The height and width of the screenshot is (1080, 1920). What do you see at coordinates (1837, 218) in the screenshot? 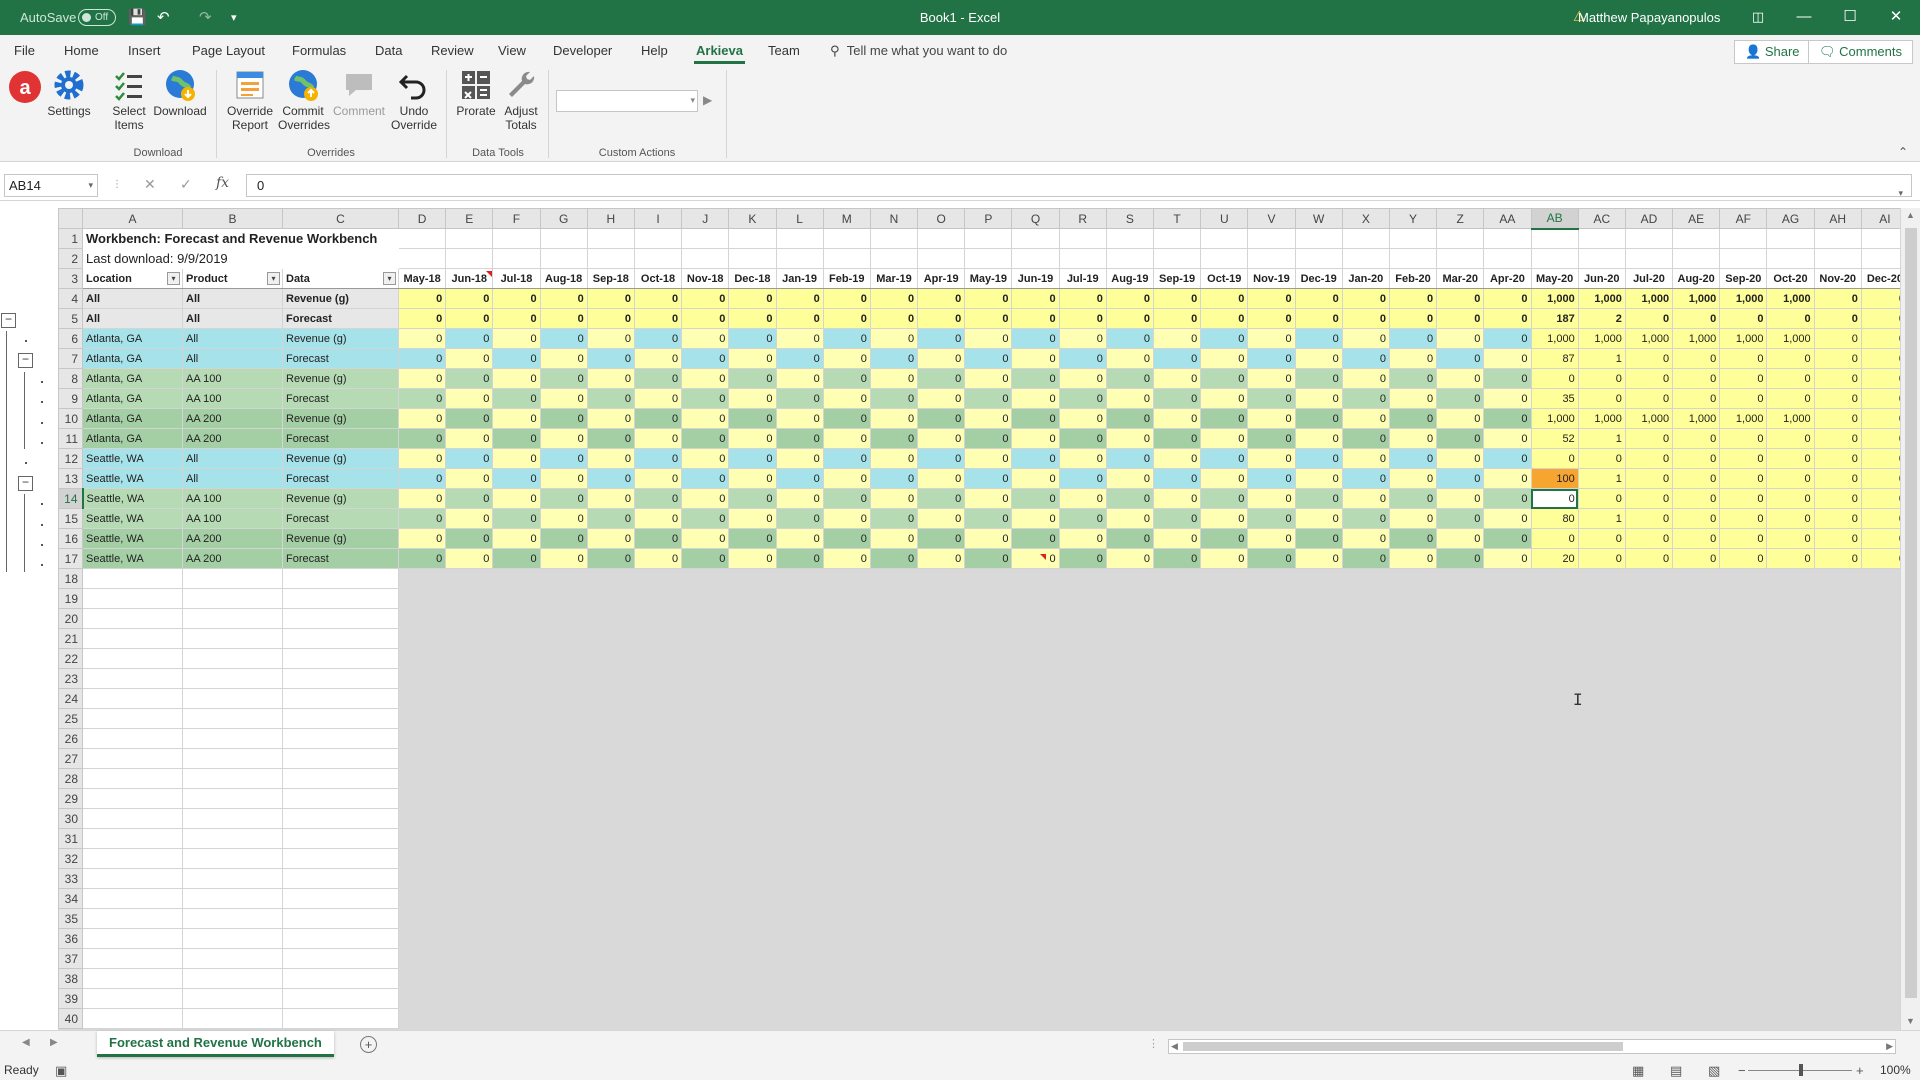
I see `column-header: AH` at bounding box center [1837, 218].